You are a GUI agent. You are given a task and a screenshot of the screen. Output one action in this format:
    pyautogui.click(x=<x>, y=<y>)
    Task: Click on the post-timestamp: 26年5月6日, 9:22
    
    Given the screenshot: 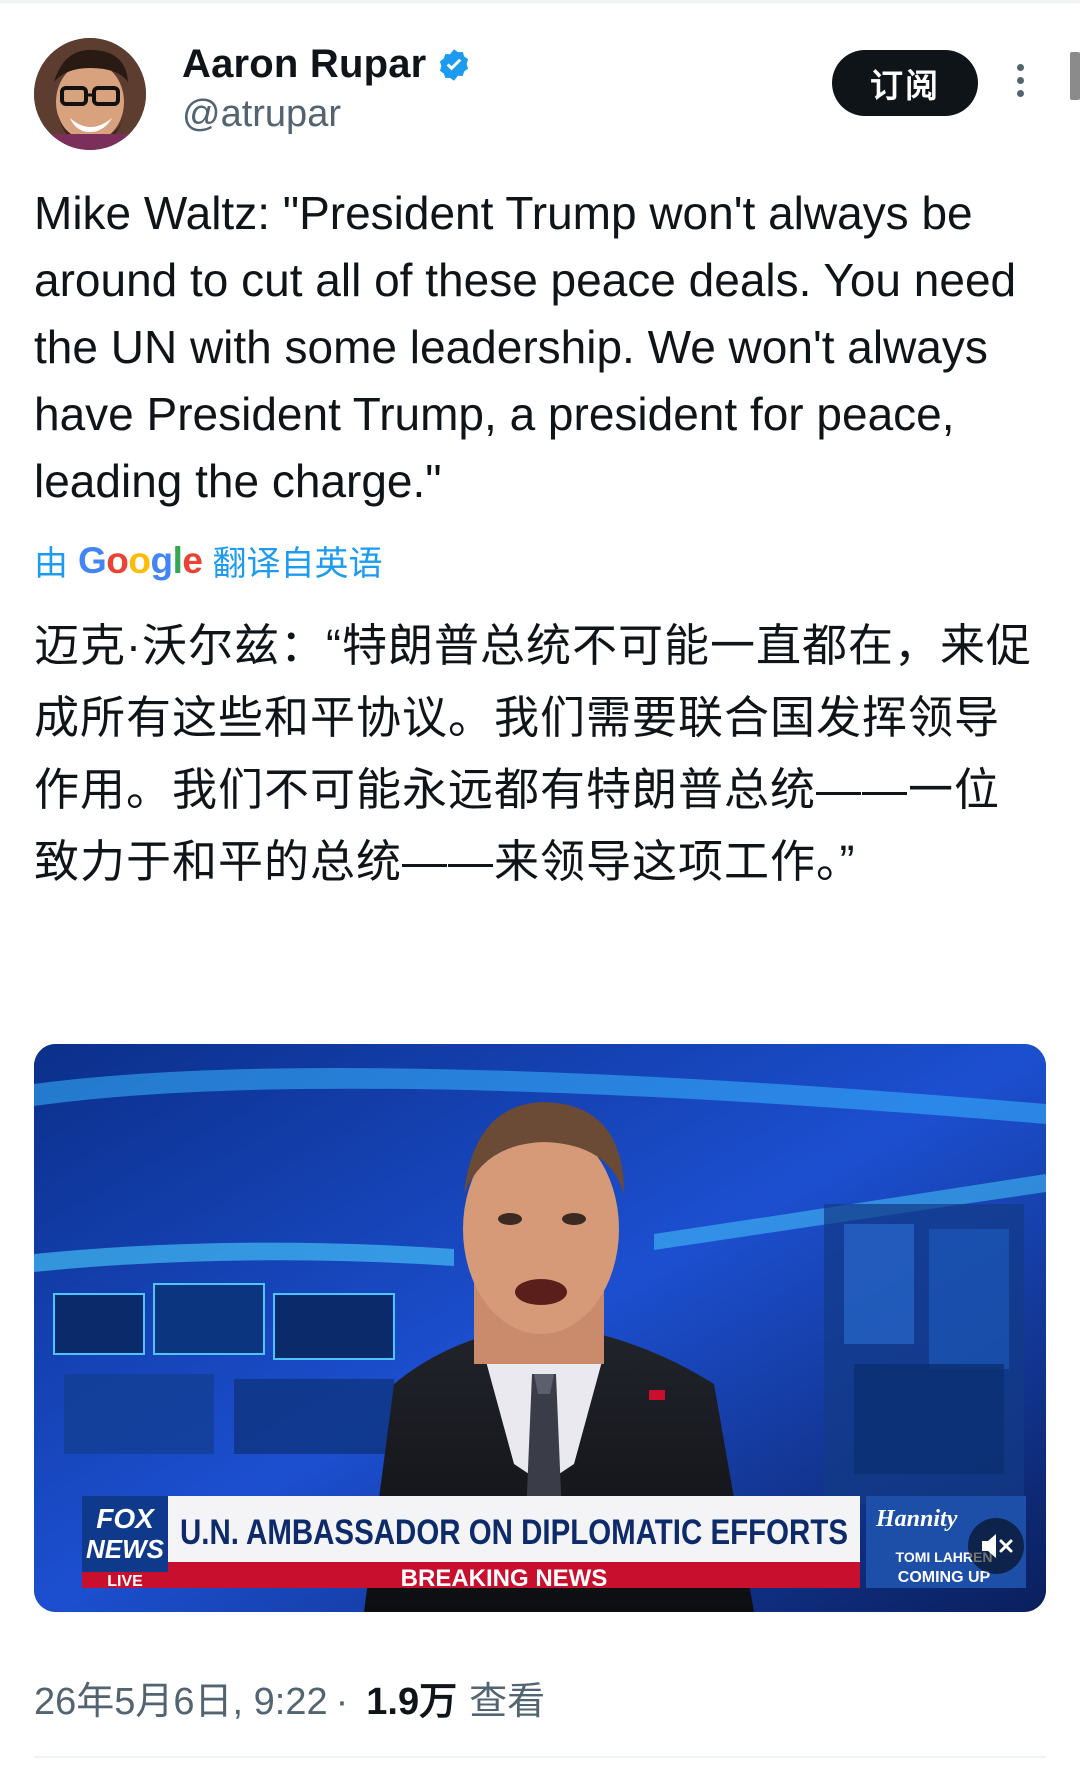 What is the action you would take?
    pyautogui.click(x=181, y=1697)
    